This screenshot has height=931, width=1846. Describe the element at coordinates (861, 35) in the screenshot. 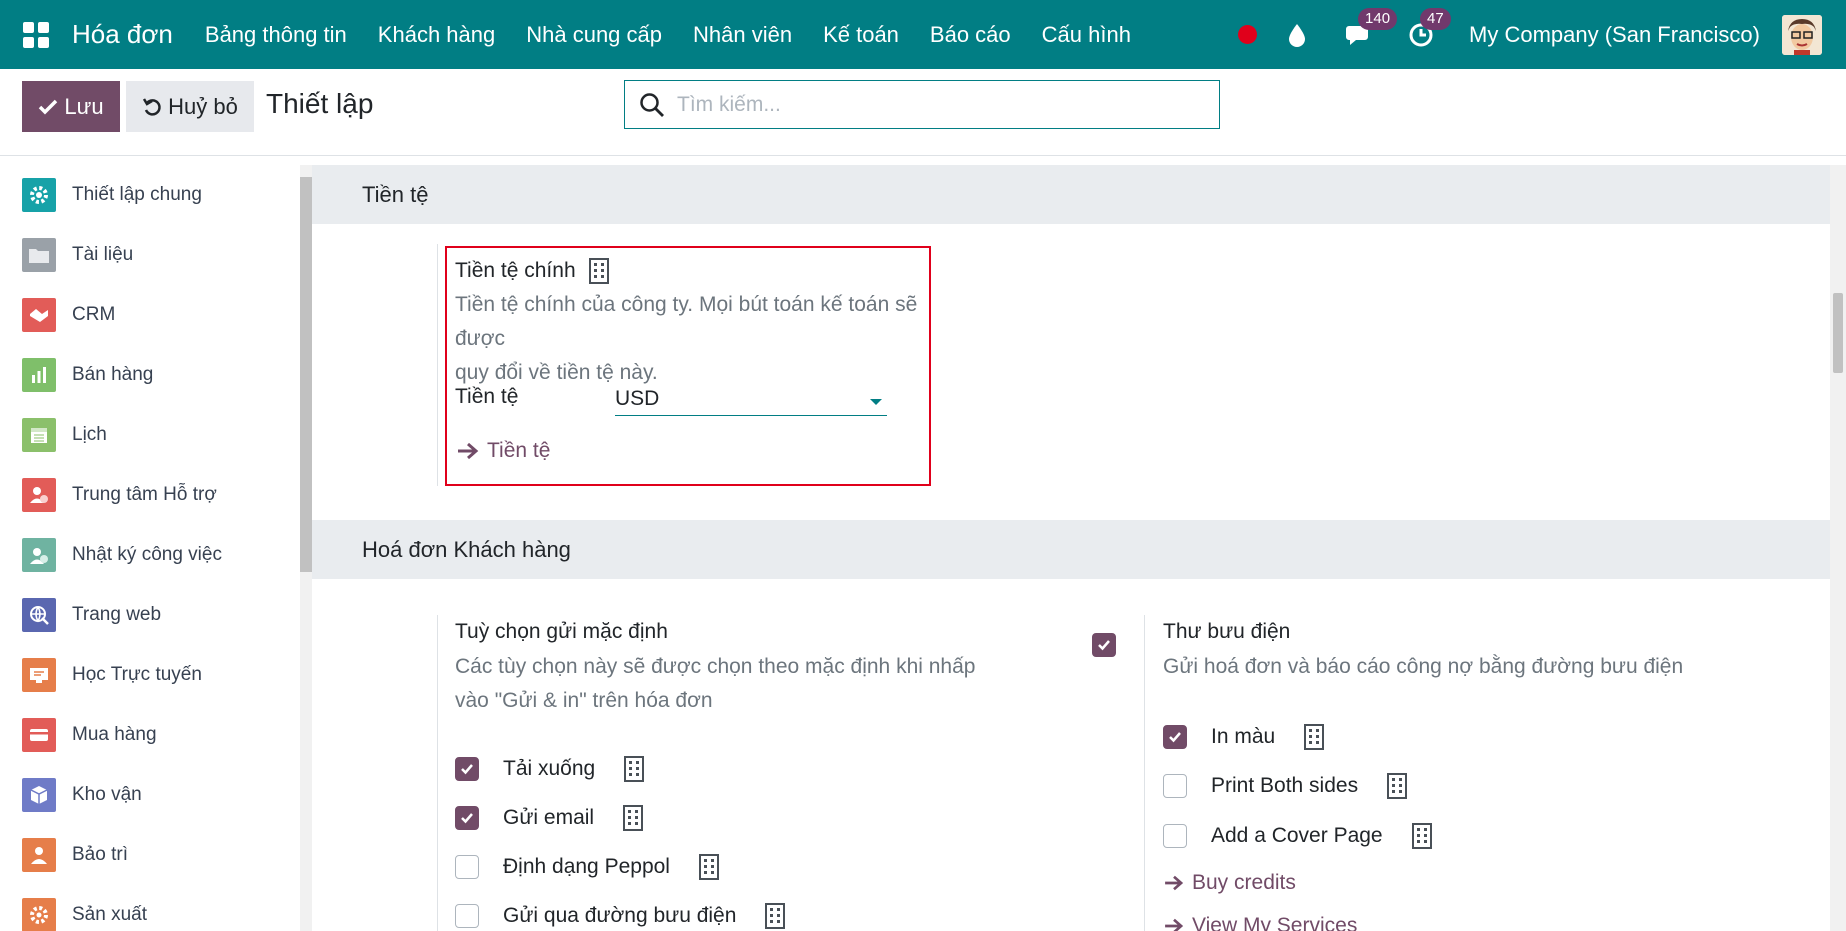

I see `menu-accounting: Kế toán` at that location.